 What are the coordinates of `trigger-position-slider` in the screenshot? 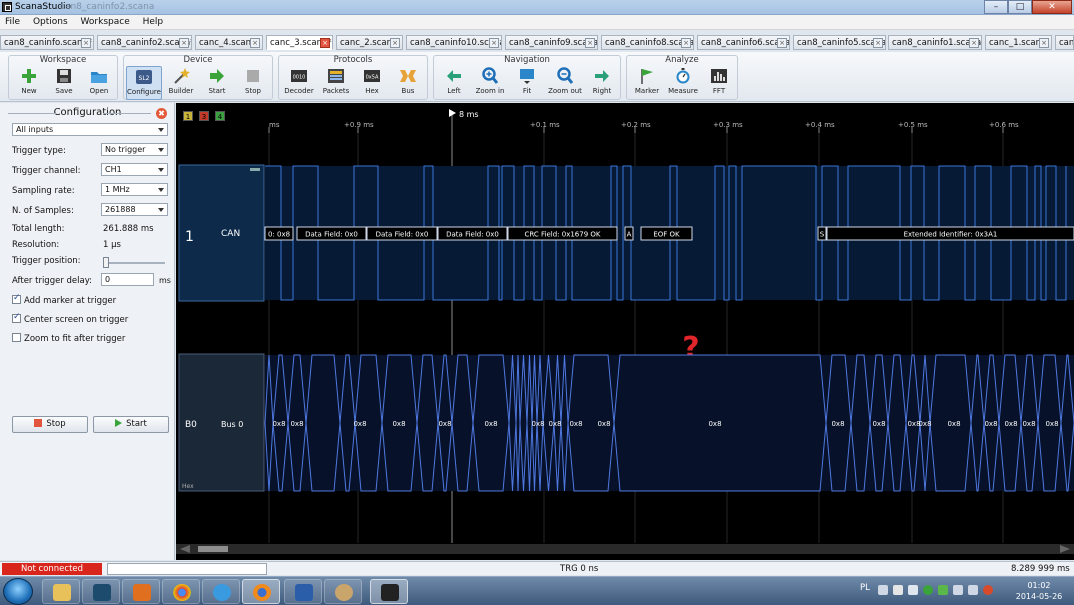 It's located at (134, 262).